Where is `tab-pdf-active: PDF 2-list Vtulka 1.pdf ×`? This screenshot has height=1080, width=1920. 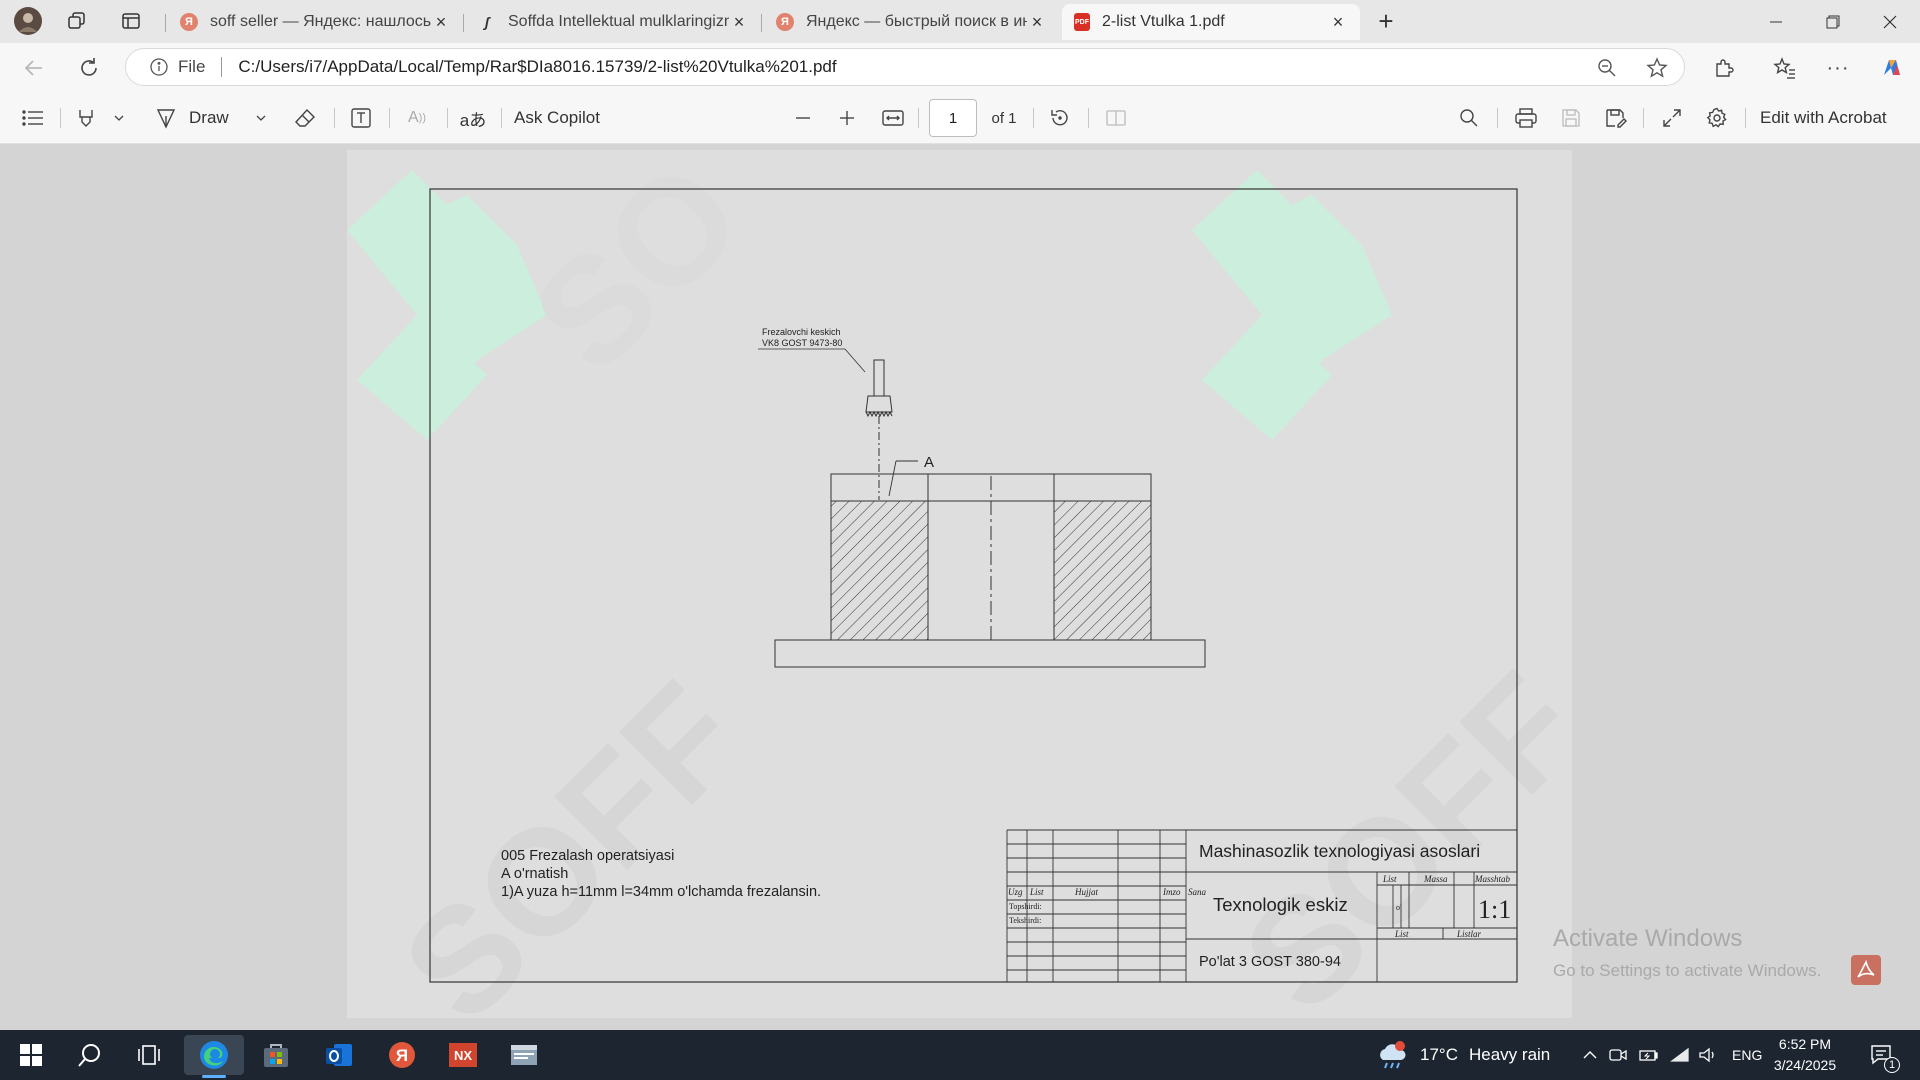
tab-pdf-active: PDF 2-list Vtulka 1.pdf × is located at coordinates (1211, 22).